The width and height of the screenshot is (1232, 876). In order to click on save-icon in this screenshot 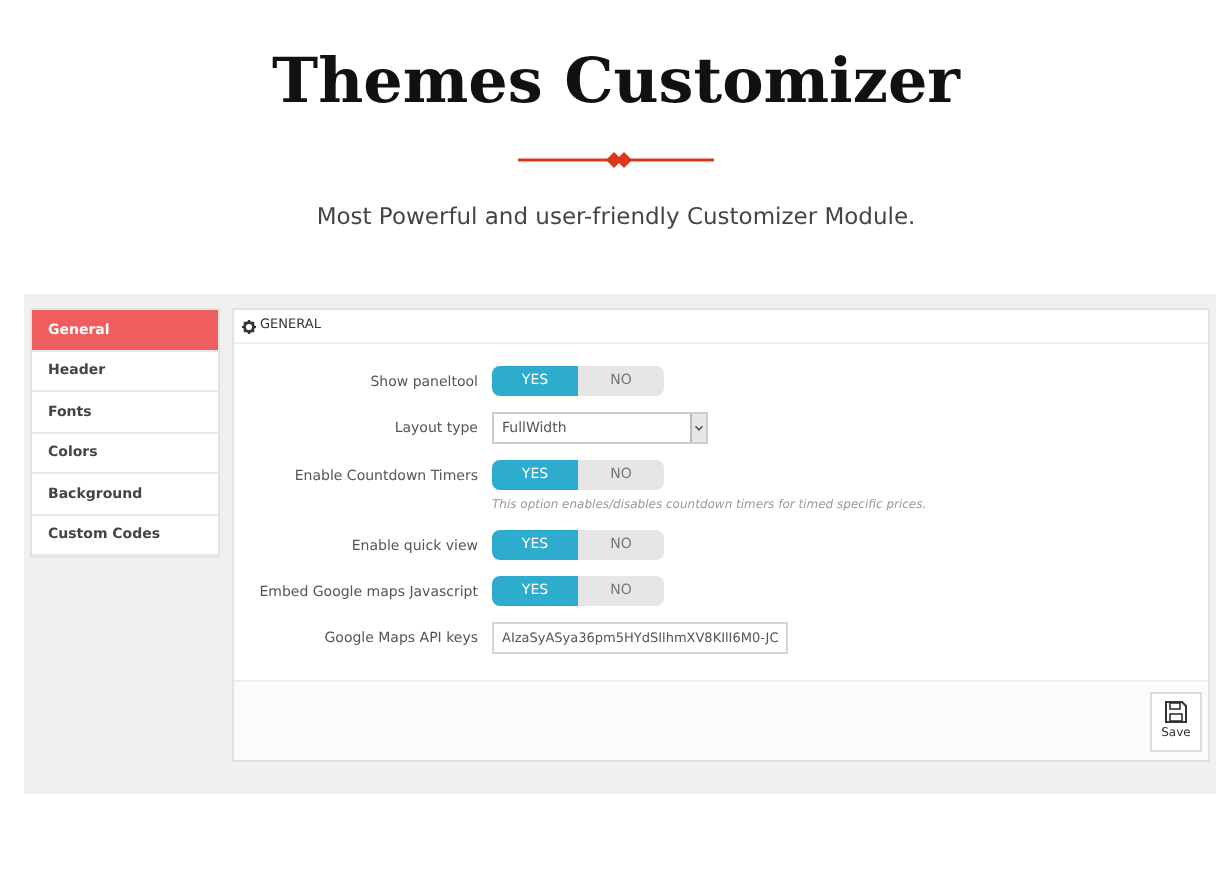, I will do `click(1176, 712)`.